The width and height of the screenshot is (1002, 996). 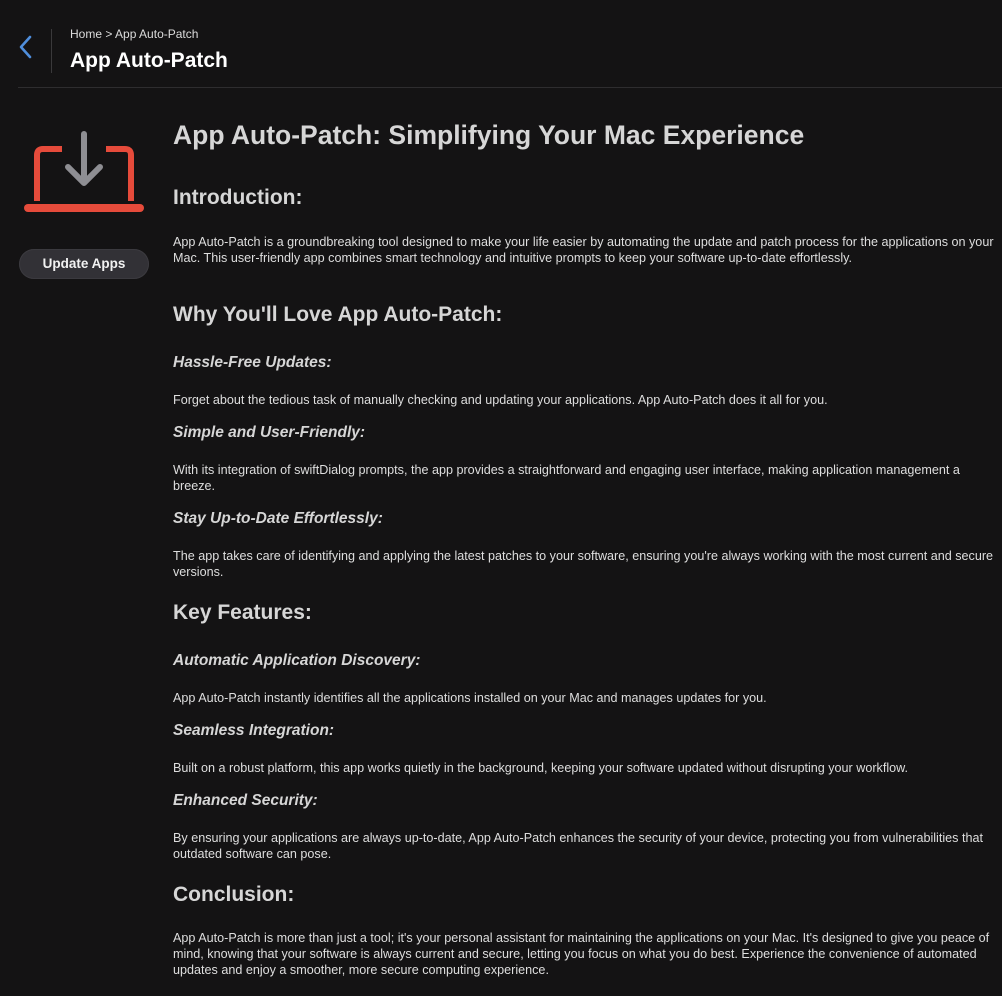 I want to click on why-item-title: Simple and User-Friendly:, so click(x=269, y=432).